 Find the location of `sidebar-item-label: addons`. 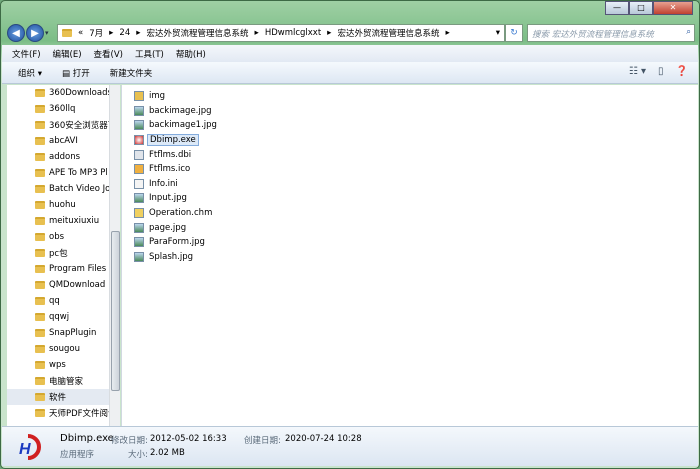

sidebar-item-label: addons is located at coordinates (65, 157).